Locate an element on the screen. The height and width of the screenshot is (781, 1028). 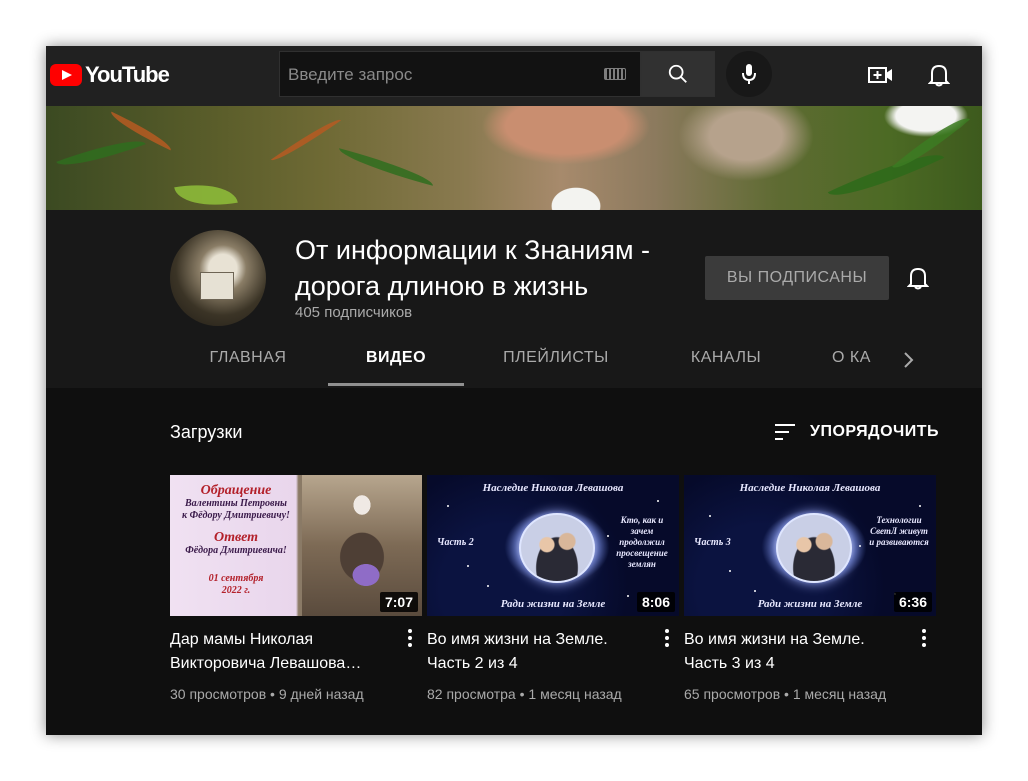
youtube-logo: YouTube is located at coordinates (110, 74).